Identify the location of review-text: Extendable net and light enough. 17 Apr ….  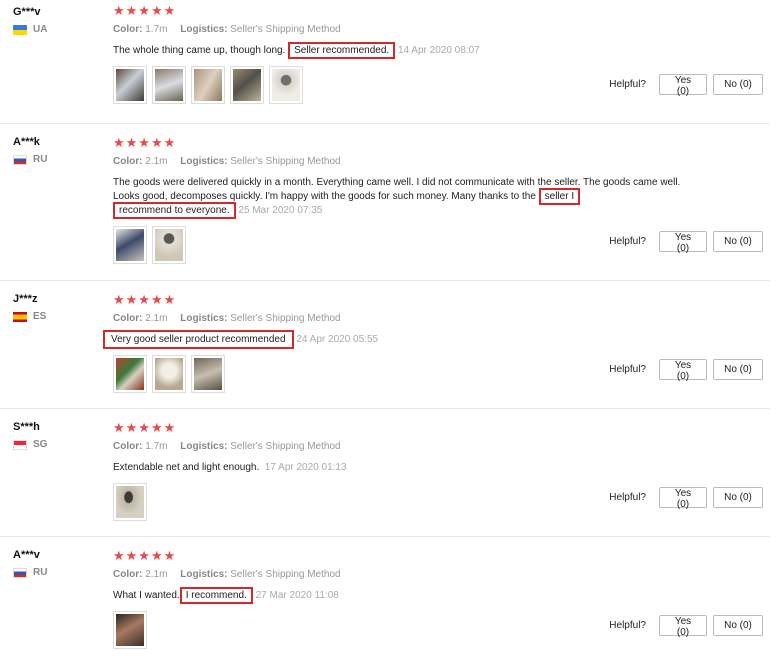
(403, 468).